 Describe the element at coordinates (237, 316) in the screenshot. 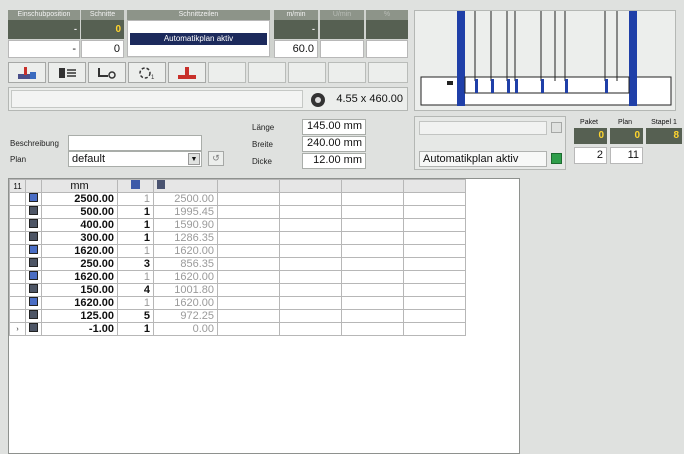

I see `table-row: 125.00 5 972.25` at that location.